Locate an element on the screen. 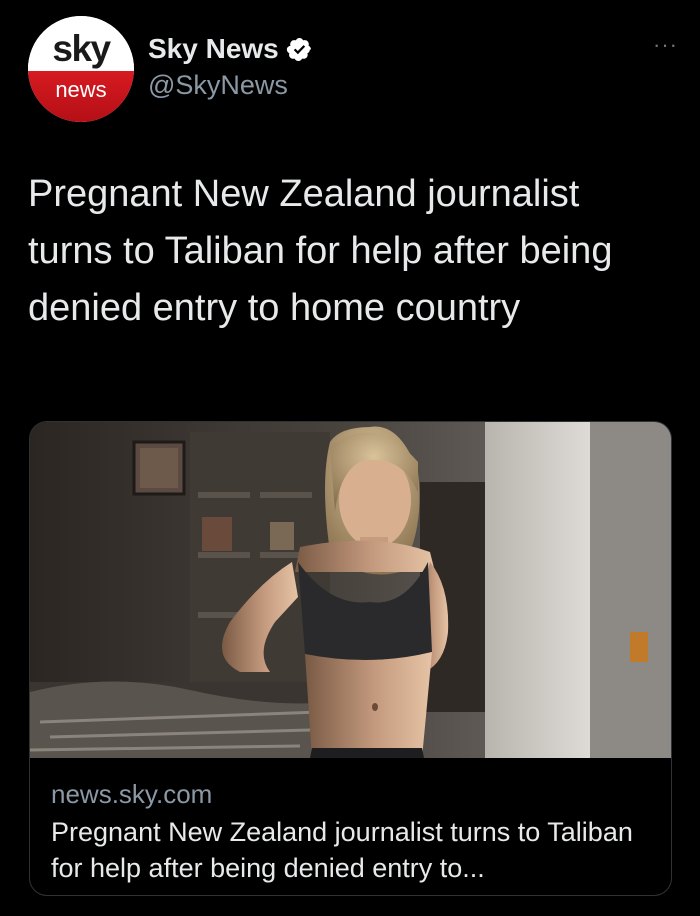 This screenshot has height=916, width=700. link-card-domain: news.sky.com is located at coordinates (131, 794).